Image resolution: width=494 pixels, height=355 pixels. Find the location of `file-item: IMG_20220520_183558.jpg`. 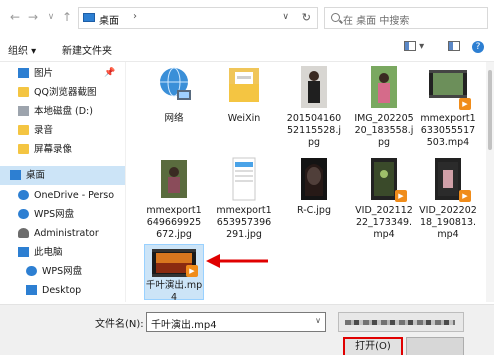

file-item: IMG_20220520_183558.jpg is located at coordinates (384, 106).